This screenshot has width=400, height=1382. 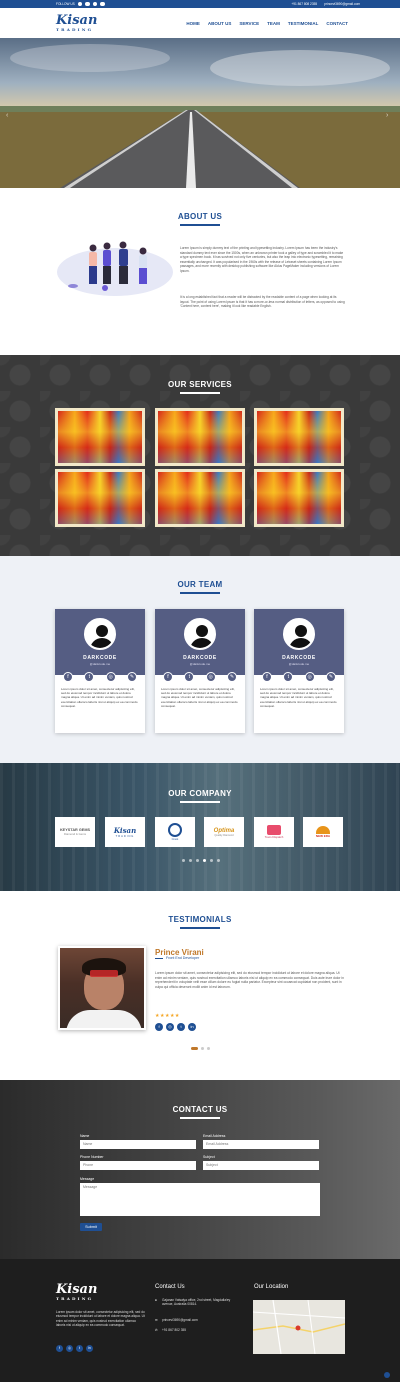 I want to click on brand-tagline: TRADING, so click(x=75, y=29).